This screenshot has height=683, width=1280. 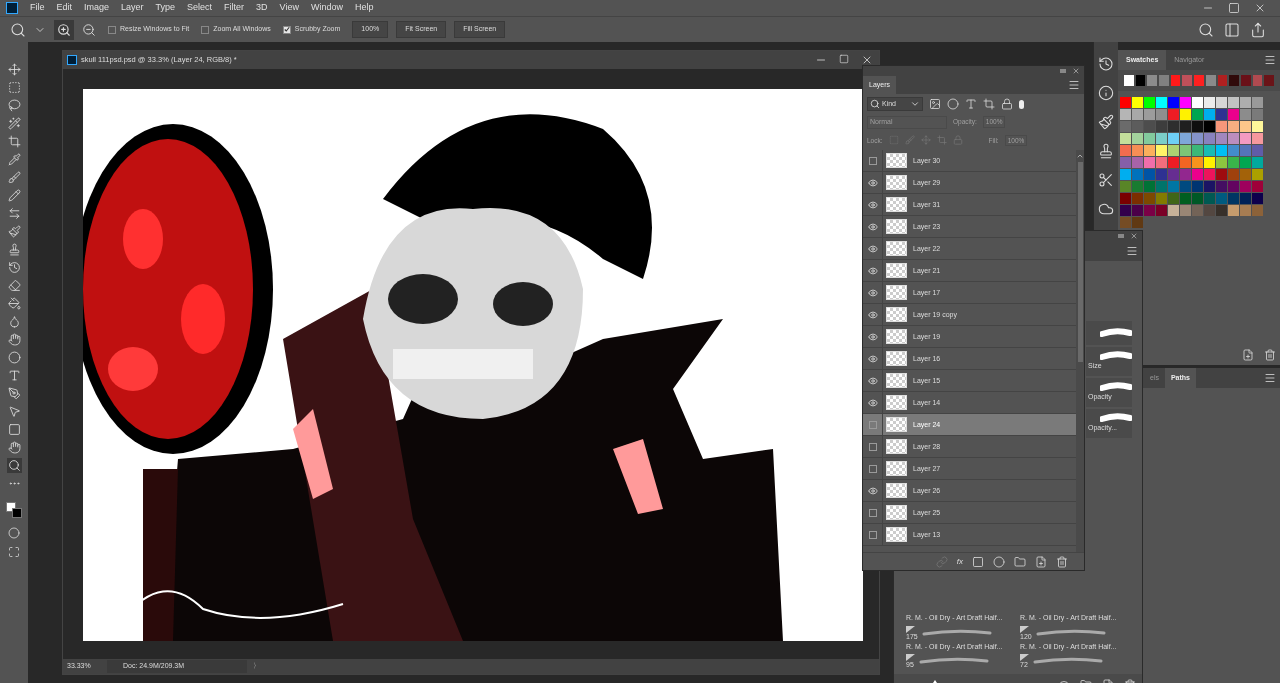 I want to click on menu-item: View, so click(x=289, y=8).